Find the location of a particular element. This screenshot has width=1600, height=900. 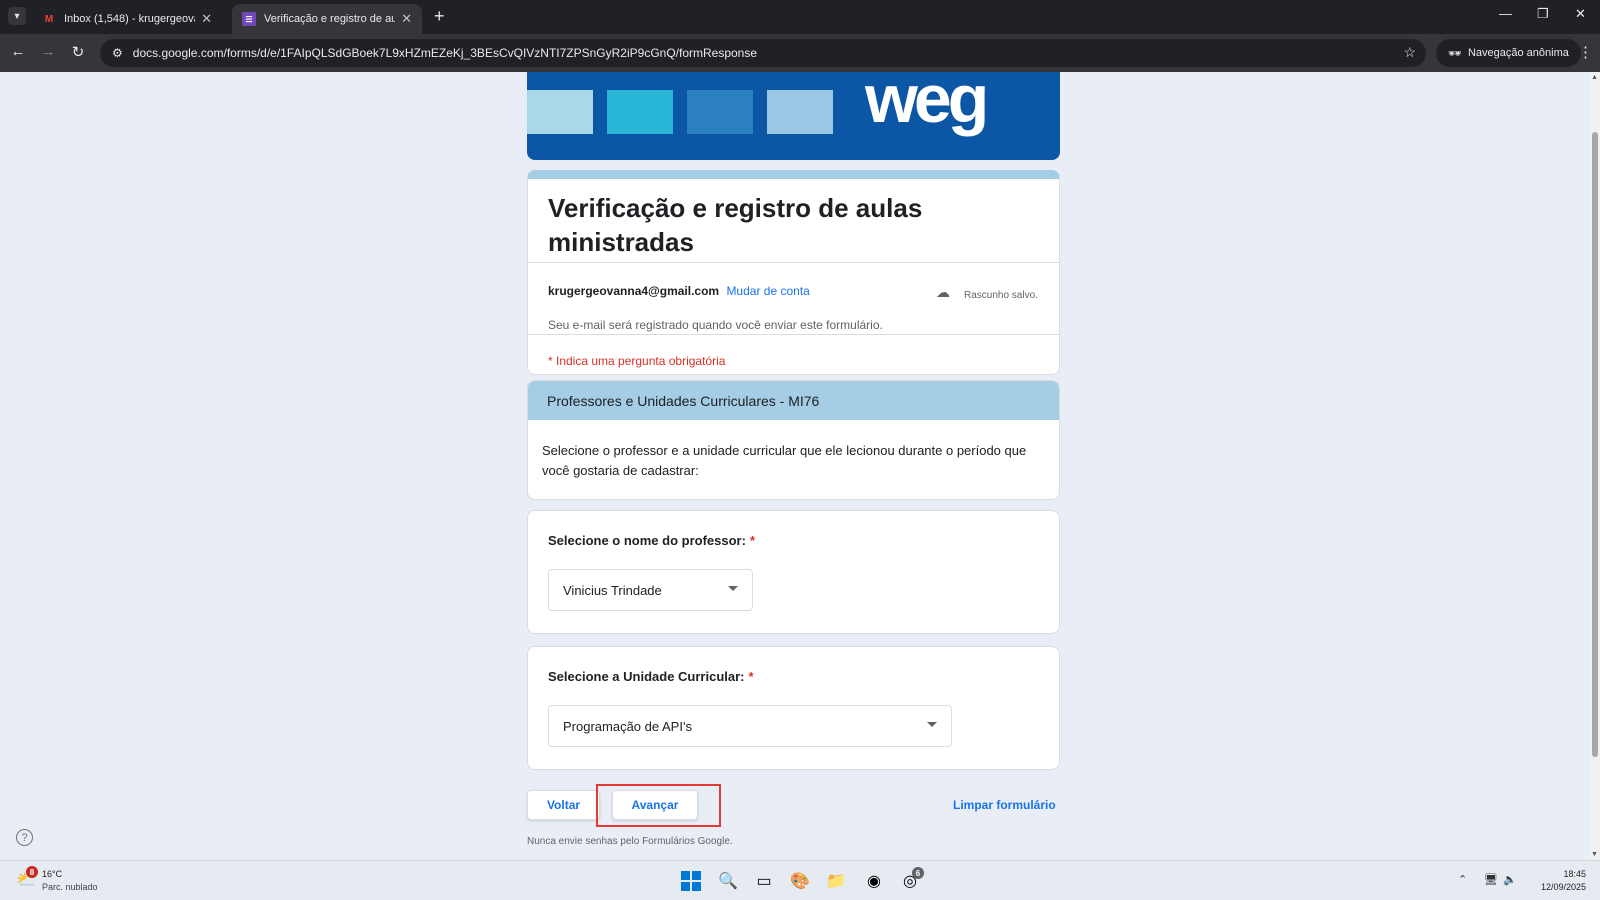

tab-search-button: ▾ is located at coordinates (17, 16).